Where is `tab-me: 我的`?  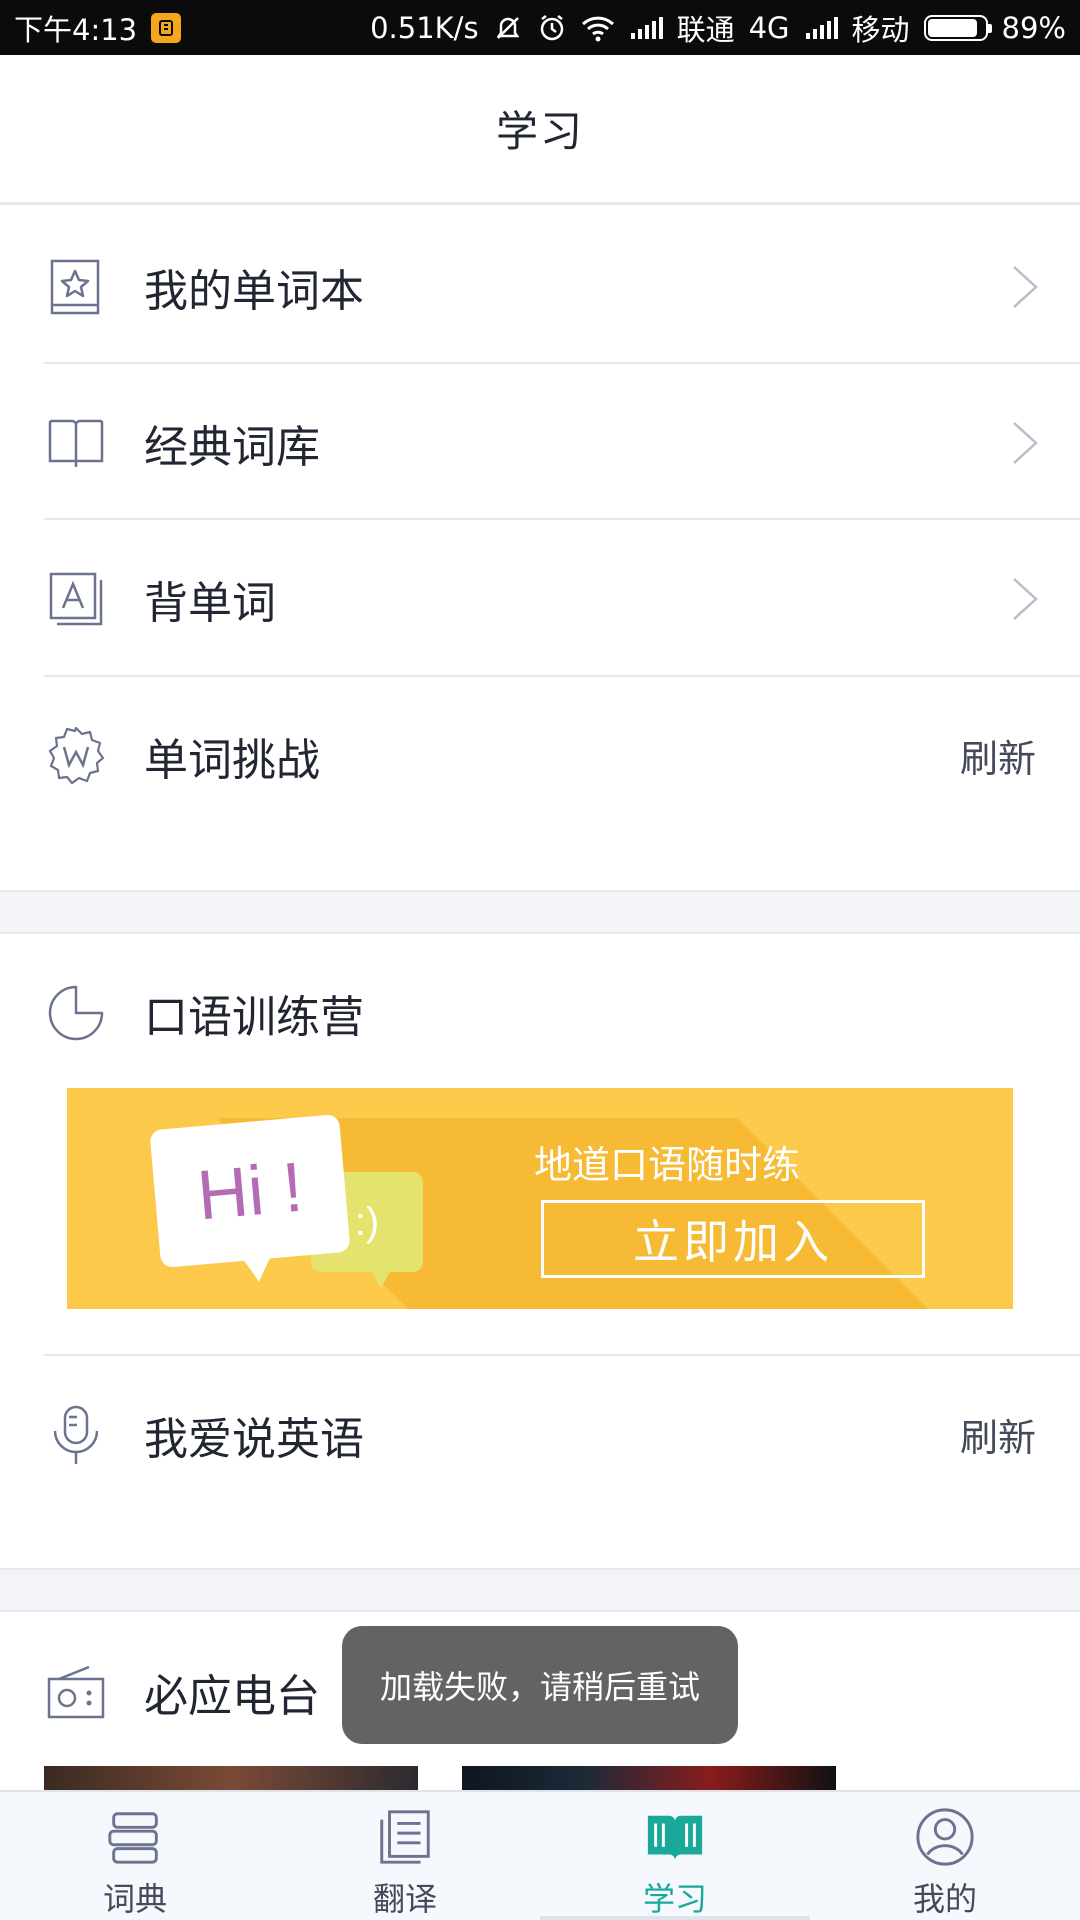
tab-me: 我的 is located at coordinates (945, 1856).